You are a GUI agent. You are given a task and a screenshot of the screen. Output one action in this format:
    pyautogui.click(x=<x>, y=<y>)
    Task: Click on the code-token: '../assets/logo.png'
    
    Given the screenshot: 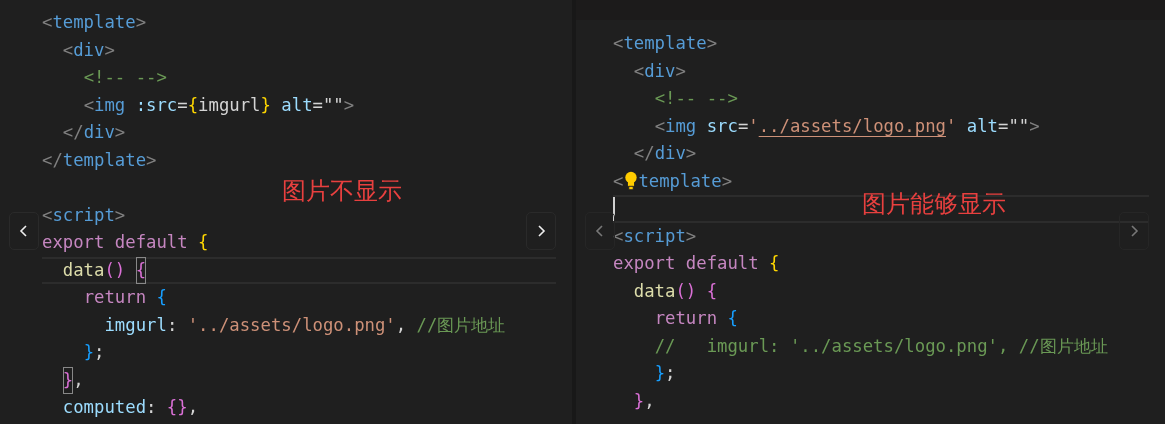 What is the action you would take?
    pyautogui.click(x=291, y=325)
    